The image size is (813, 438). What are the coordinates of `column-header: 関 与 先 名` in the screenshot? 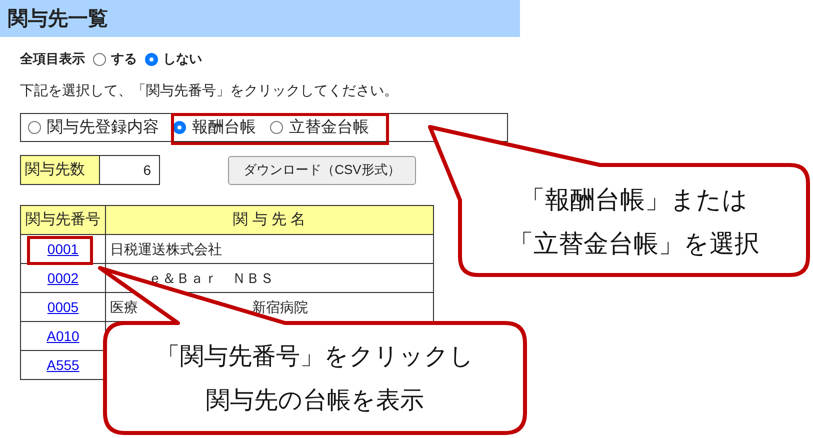 It's located at (270, 220).